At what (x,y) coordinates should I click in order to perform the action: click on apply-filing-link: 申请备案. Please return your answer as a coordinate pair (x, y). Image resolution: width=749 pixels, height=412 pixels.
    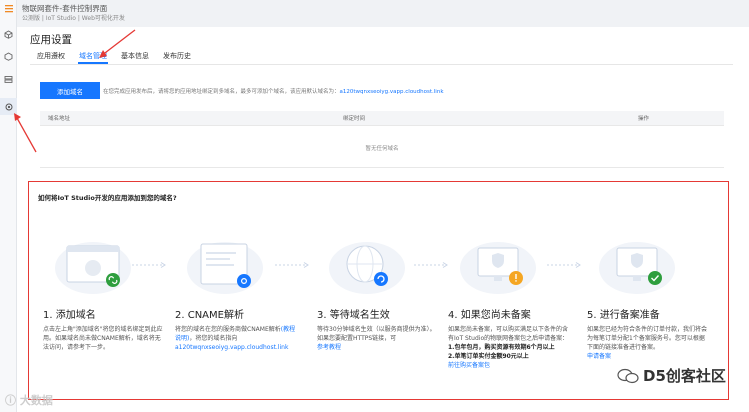
    Looking at the image, I should click on (599, 356).